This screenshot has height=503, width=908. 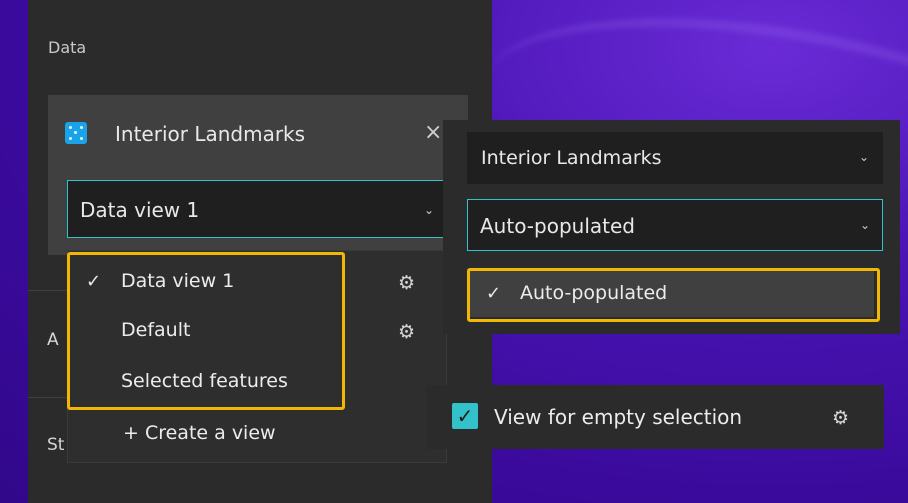 What do you see at coordinates (571, 158) in the screenshot?
I see `datasource-select-value: Interior Landmarks` at bounding box center [571, 158].